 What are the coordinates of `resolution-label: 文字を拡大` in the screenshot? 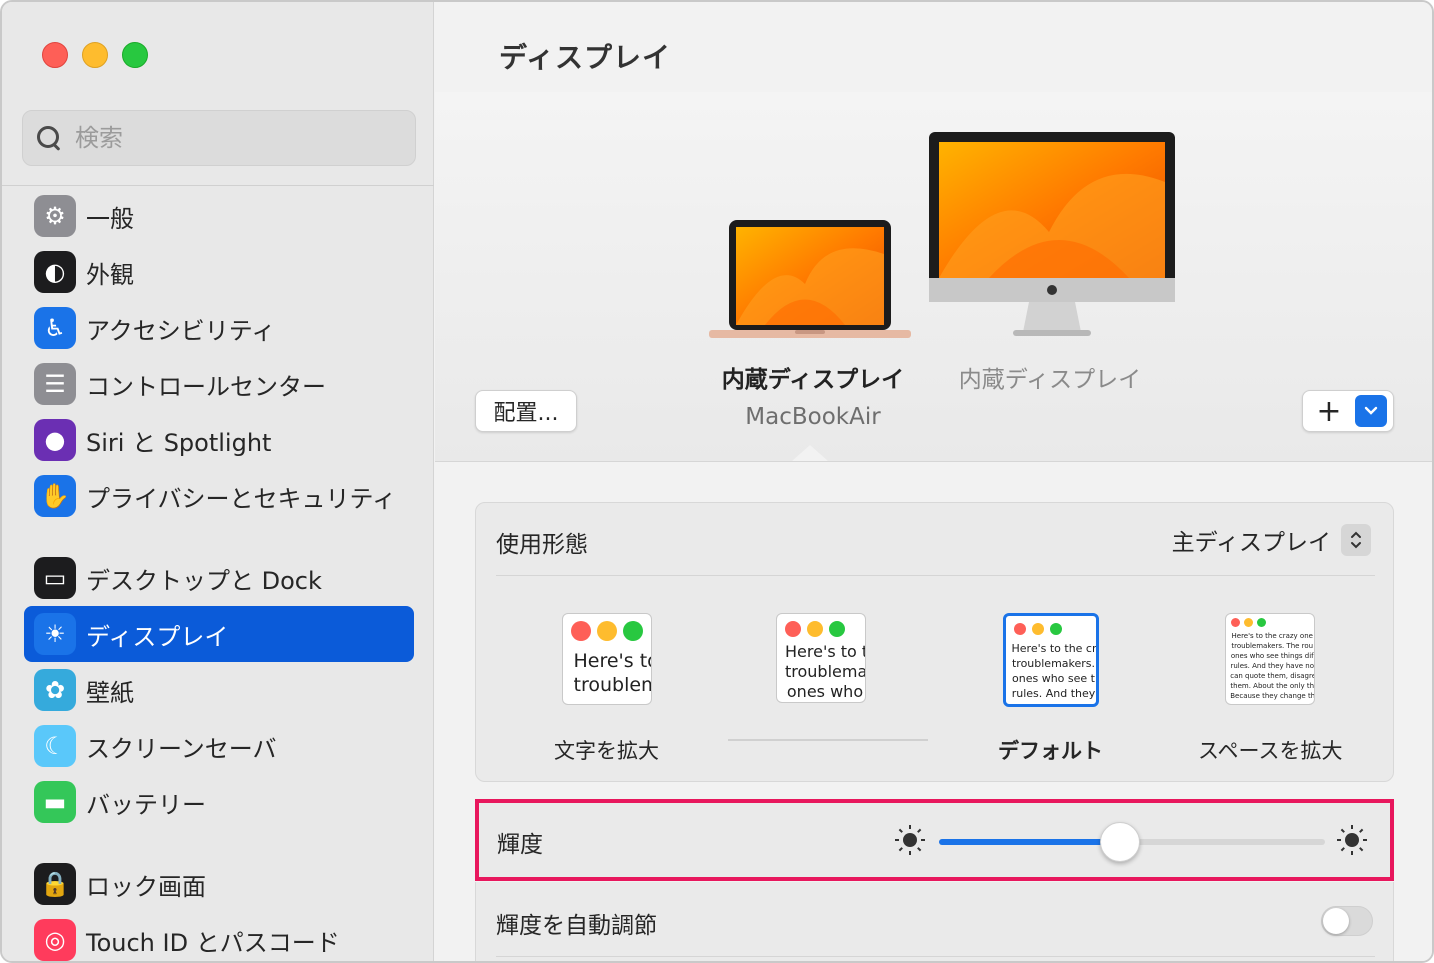 It's located at (606, 751).